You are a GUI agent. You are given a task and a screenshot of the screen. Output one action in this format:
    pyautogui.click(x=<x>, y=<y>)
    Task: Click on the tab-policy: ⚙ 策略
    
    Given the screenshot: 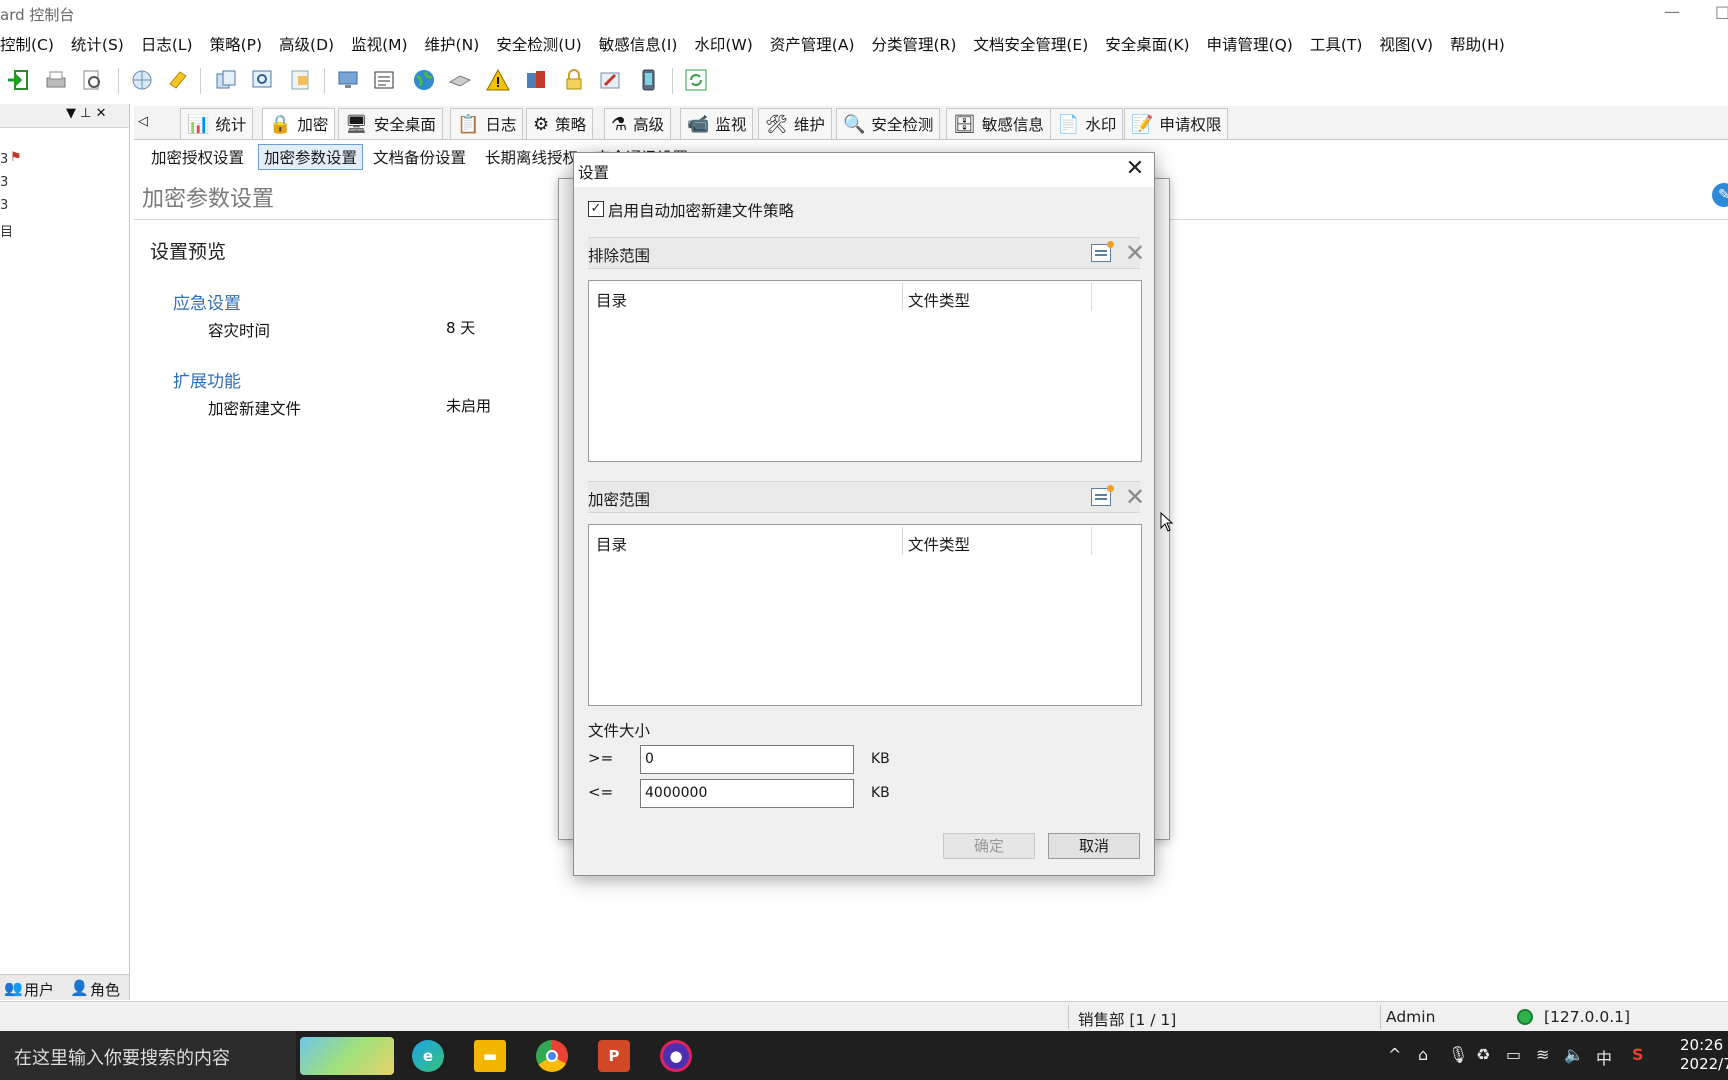 What is the action you would take?
    pyautogui.click(x=560, y=123)
    